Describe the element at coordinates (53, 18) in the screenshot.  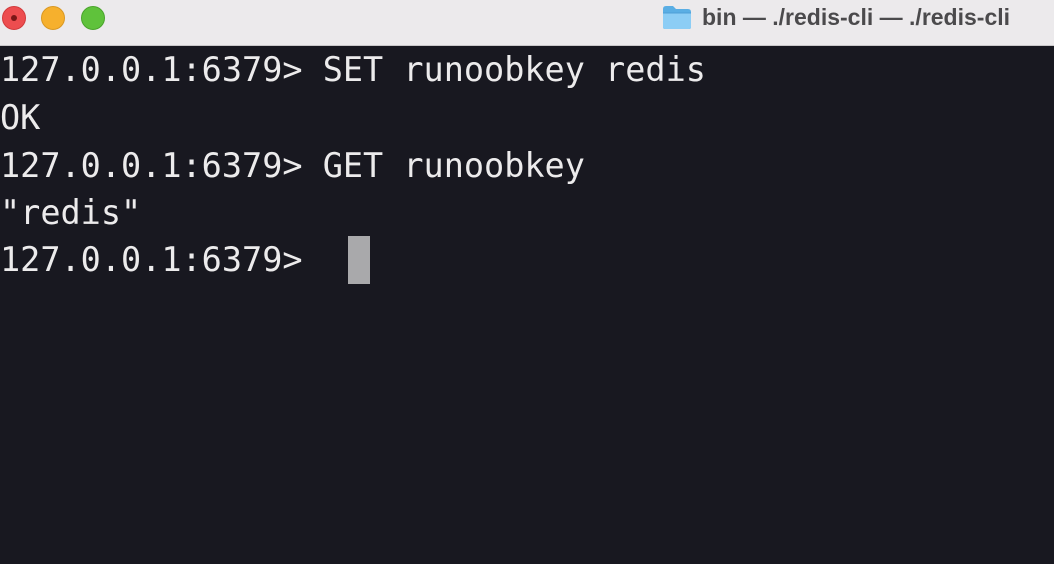
I see `minimize-button` at that location.